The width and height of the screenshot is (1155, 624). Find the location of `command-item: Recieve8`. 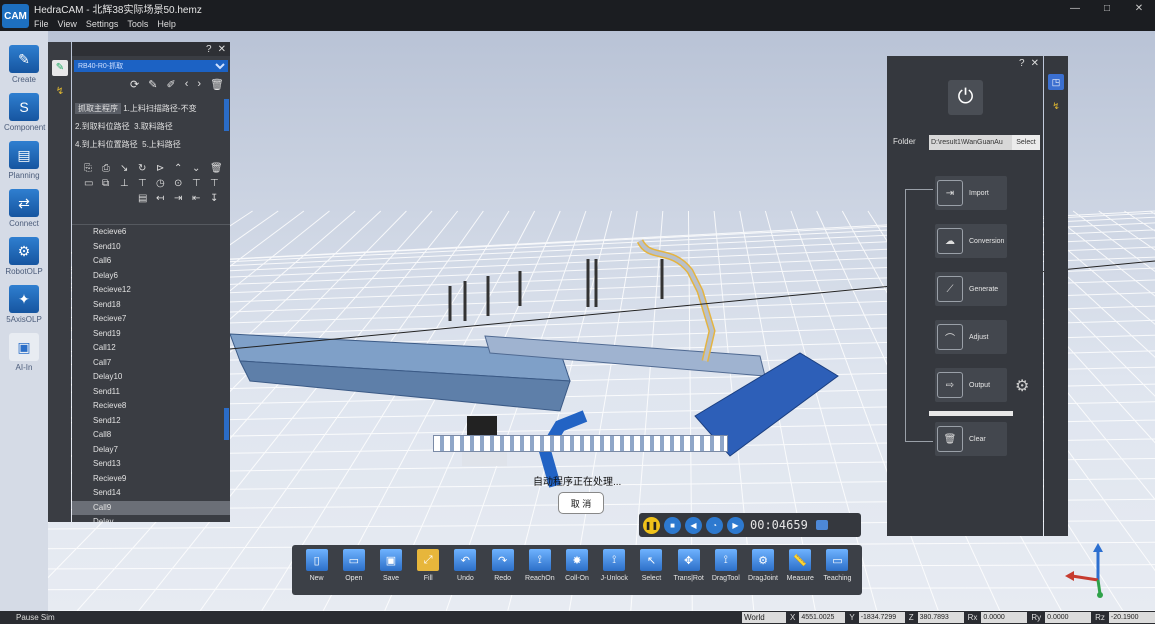

command-item: Recieve8 is located at coordinates (151, 406).